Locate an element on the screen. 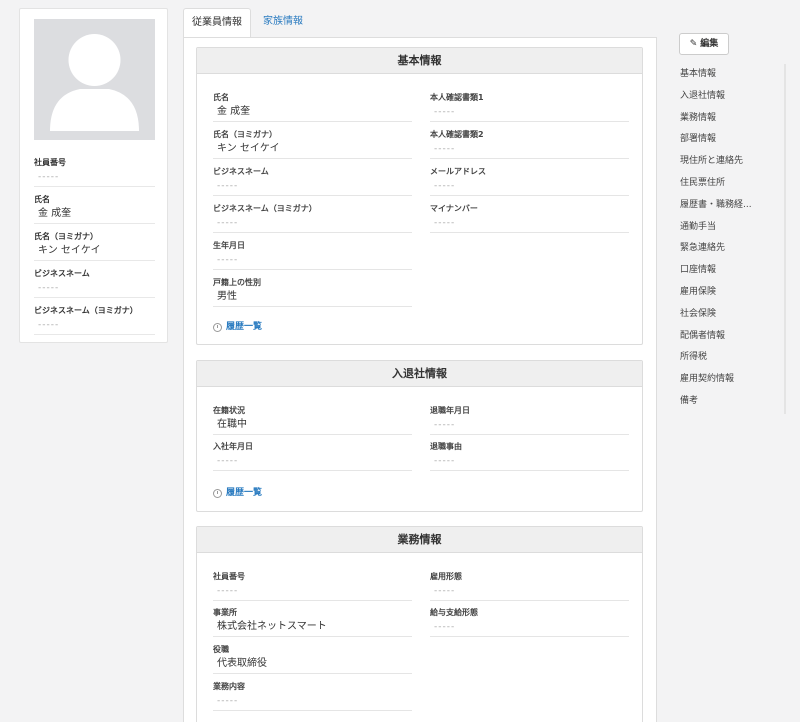 The image size is (800, 722). profile-field-employee-number: 社員番号 ----- is located at coordinates (94, 172).